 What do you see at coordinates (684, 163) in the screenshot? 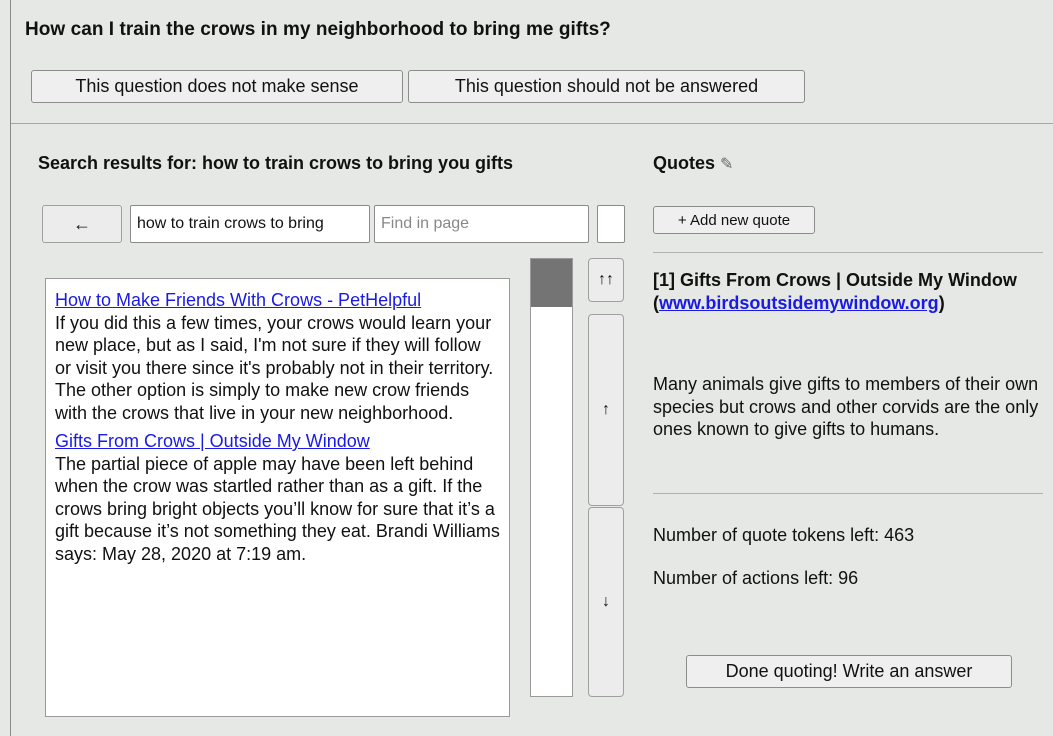
I see `quotes-title: Quotes` at bounding box center [684, 163].